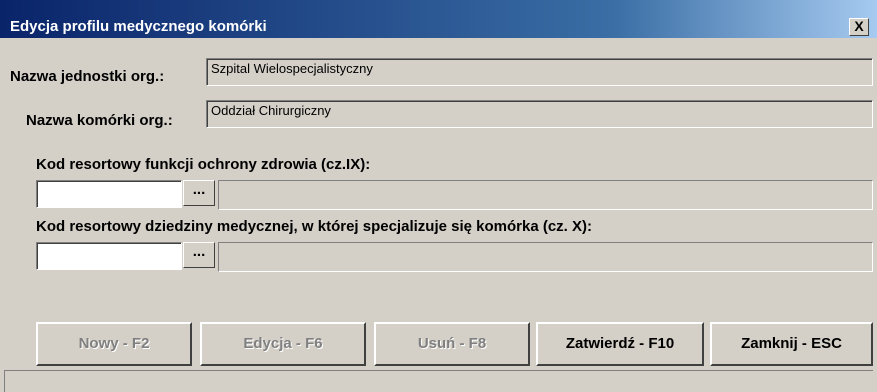 This screenshot has height=392, width=877. I want to click on close-button: Zamknij - ESC, so click(791, 344).